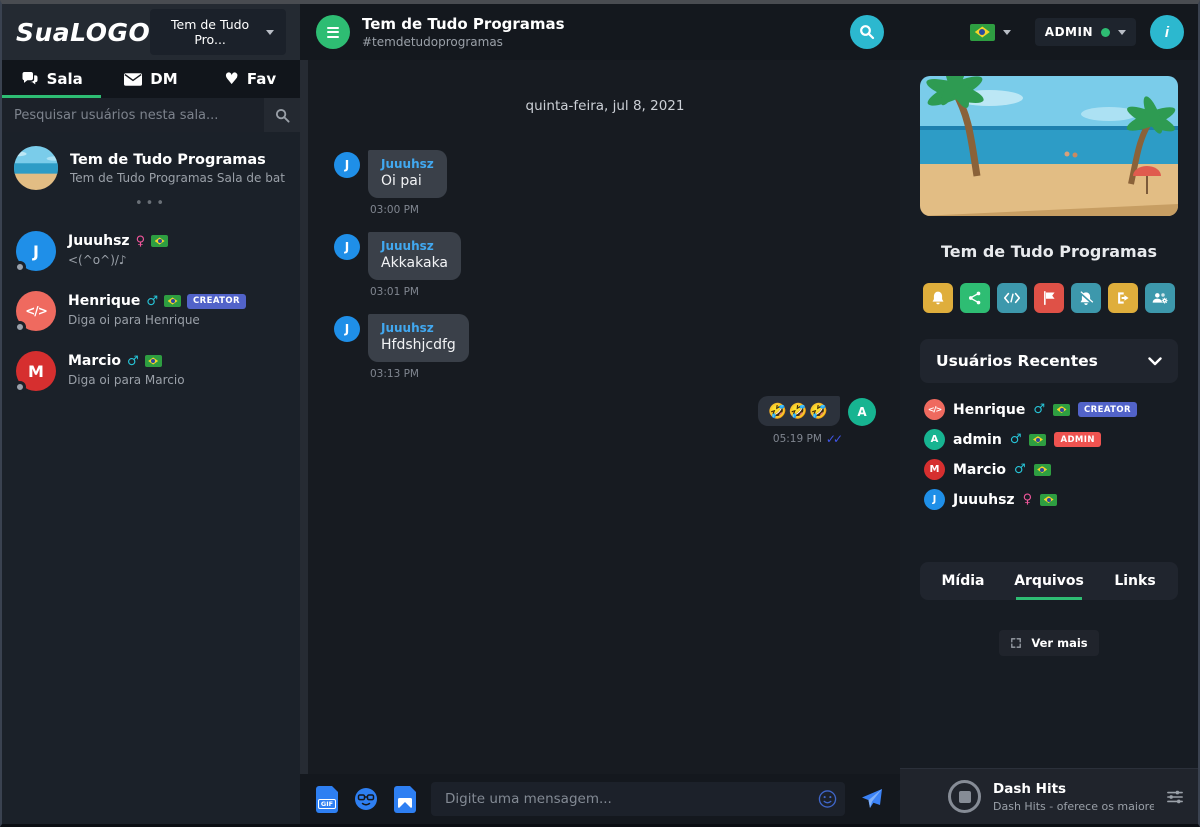 This screenshot has width=1200, height=827. I want to click on message-text: Oi pai, so click(401, 181).